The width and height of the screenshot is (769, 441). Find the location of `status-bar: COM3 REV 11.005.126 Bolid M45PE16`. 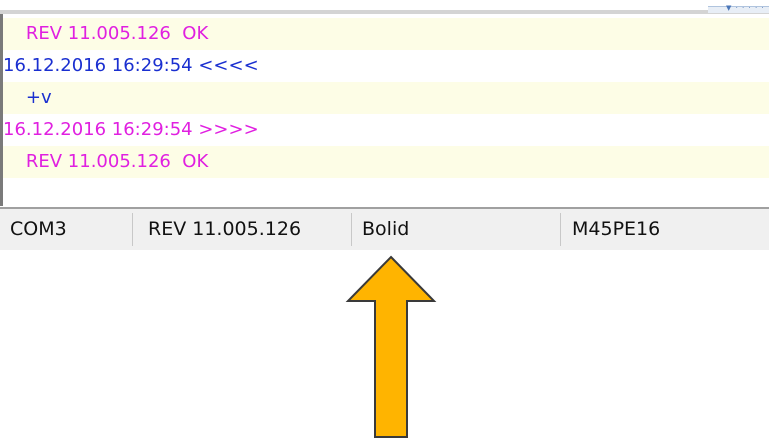

status-bar: COM3 REV 11.005.126 Bolid M45PE16 is located at coordinates (384, 228).